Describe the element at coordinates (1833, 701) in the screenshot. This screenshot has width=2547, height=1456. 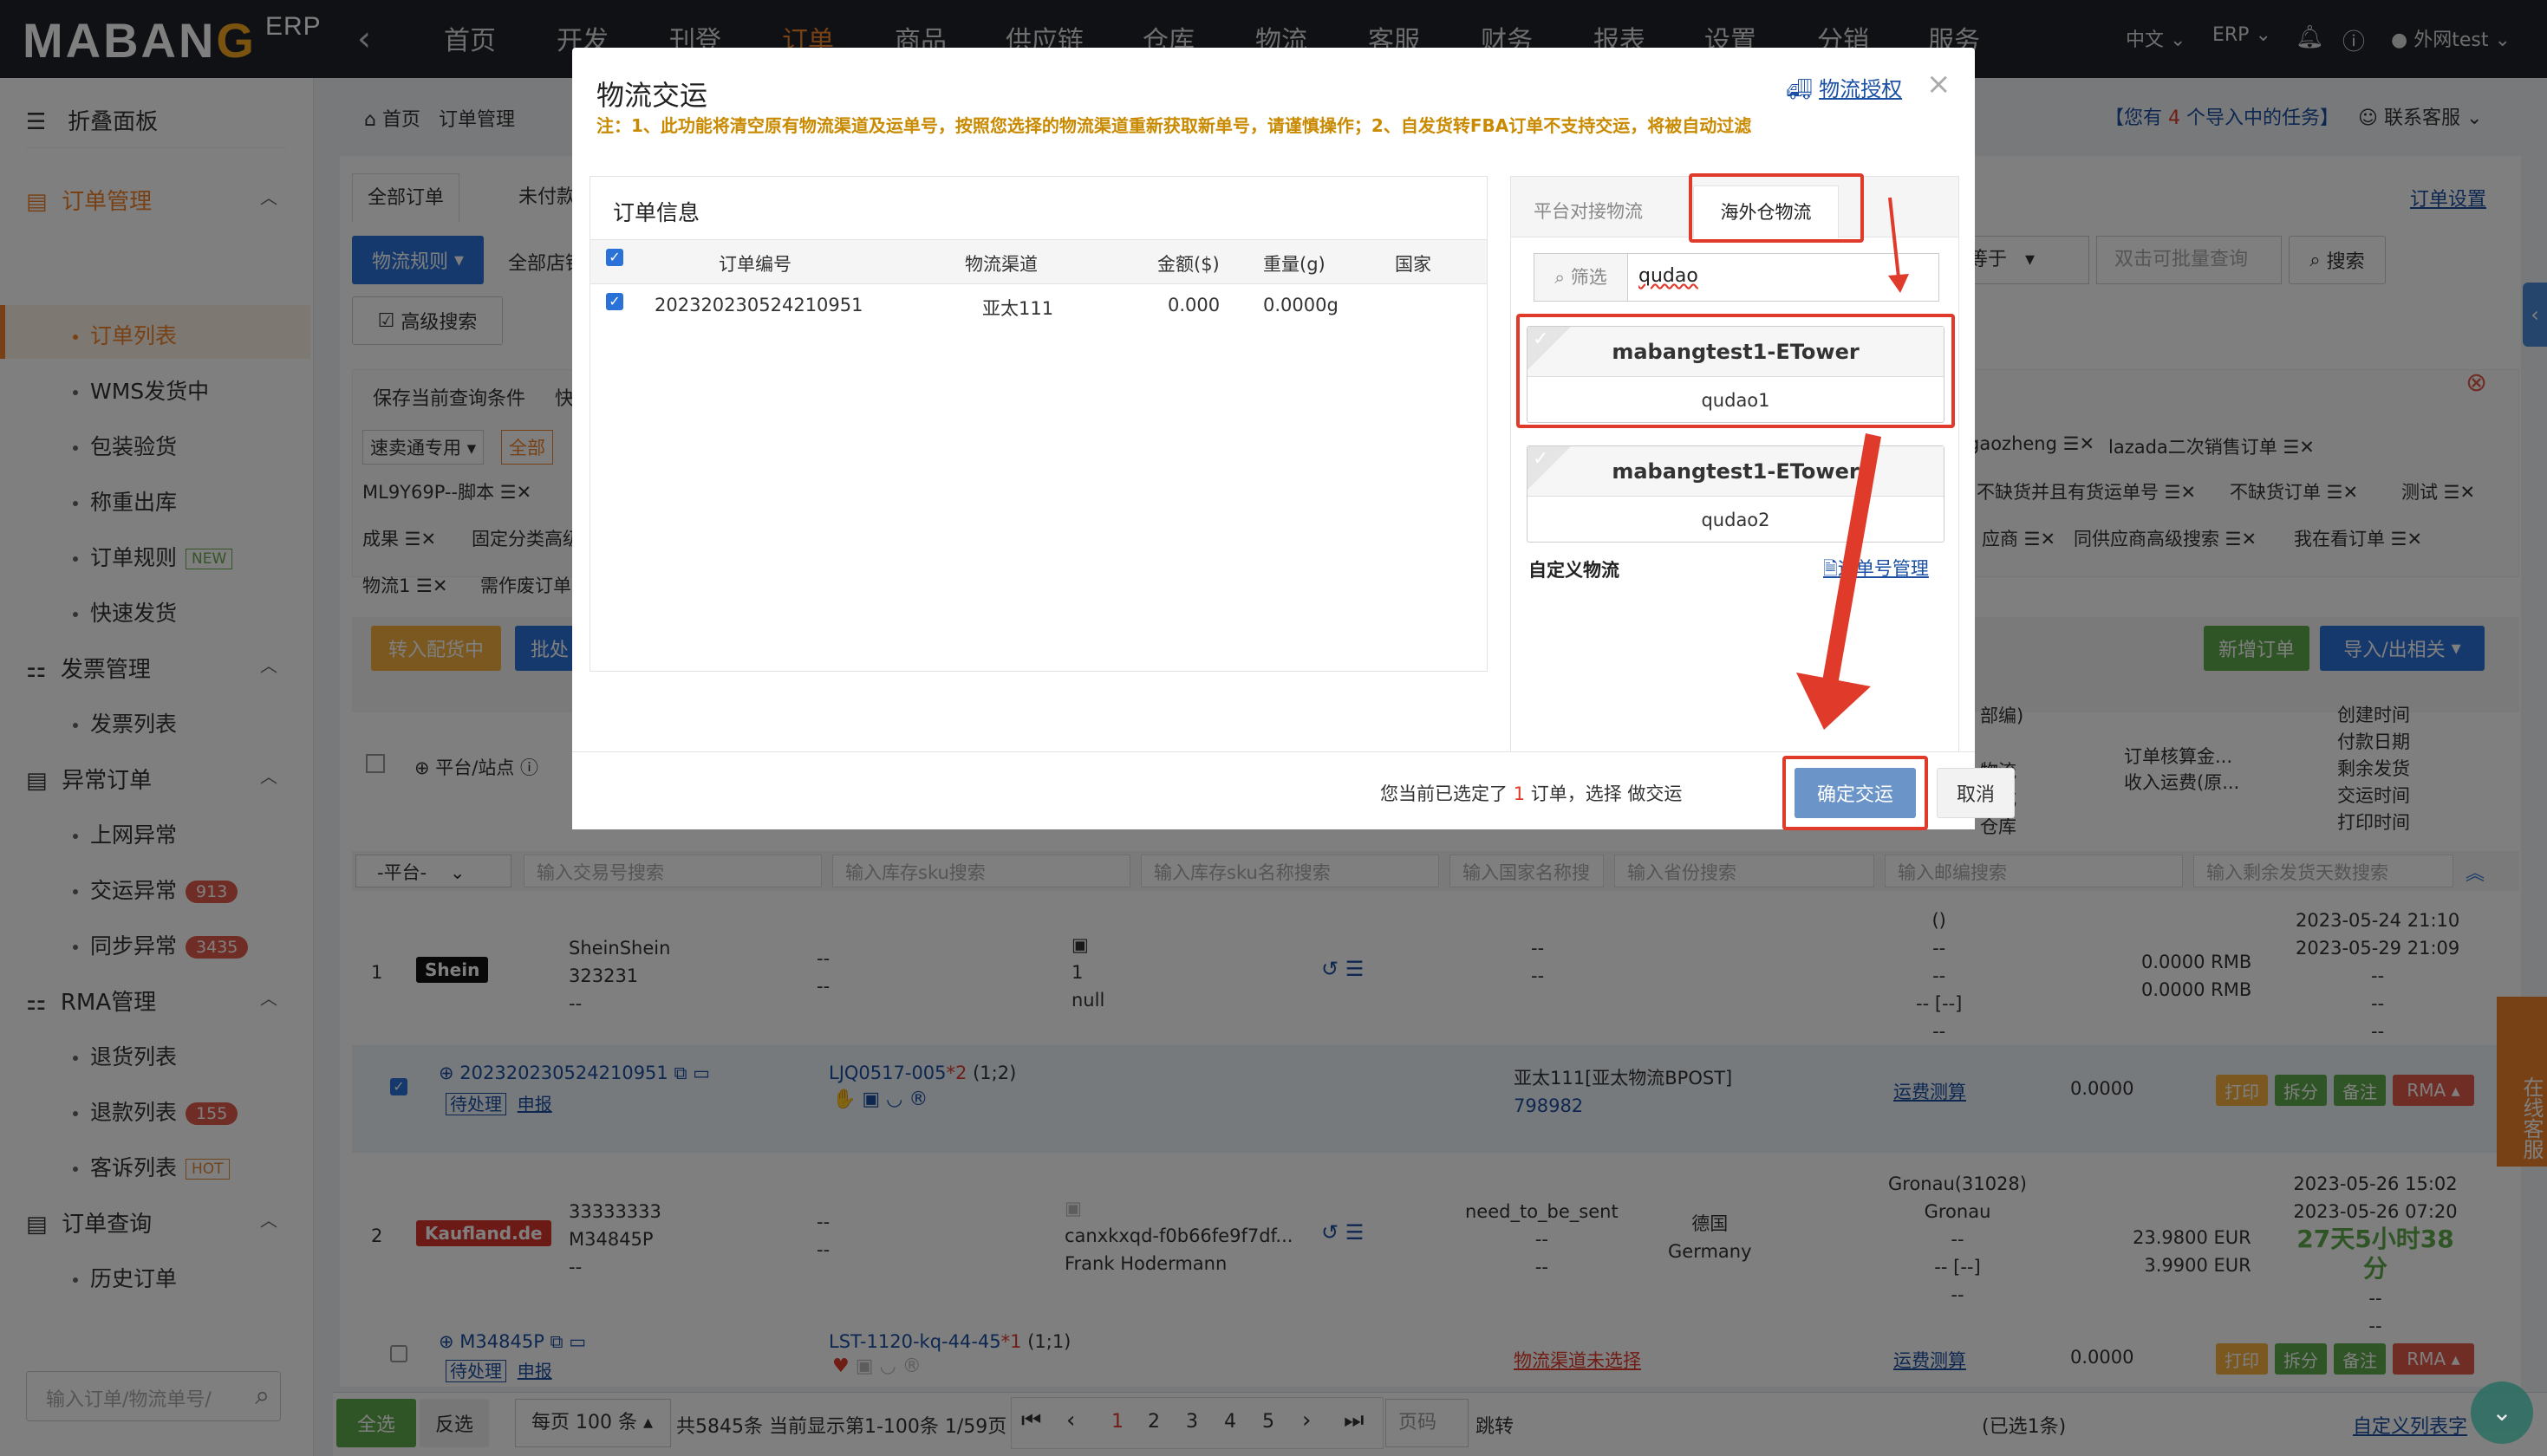
I see `annotation-arrowhead-large` at that location.